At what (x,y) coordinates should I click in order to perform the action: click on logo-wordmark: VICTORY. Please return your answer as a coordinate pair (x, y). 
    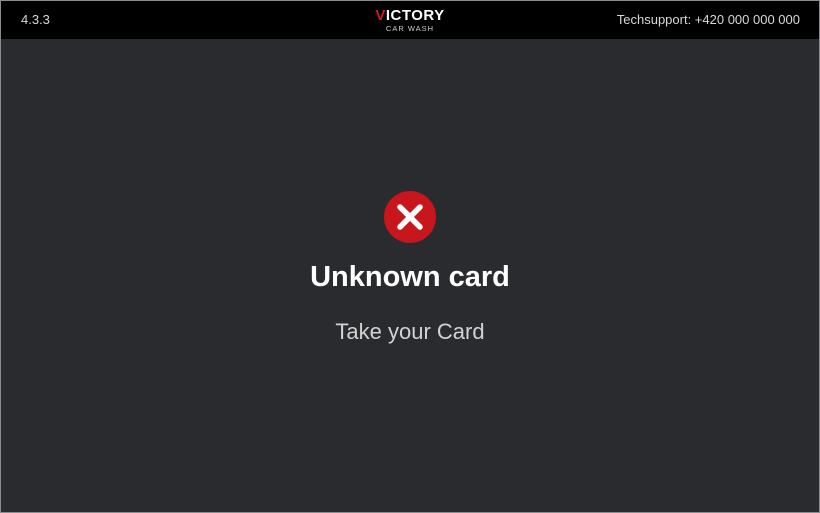
    Looking at the image, I should click on (410, 15).